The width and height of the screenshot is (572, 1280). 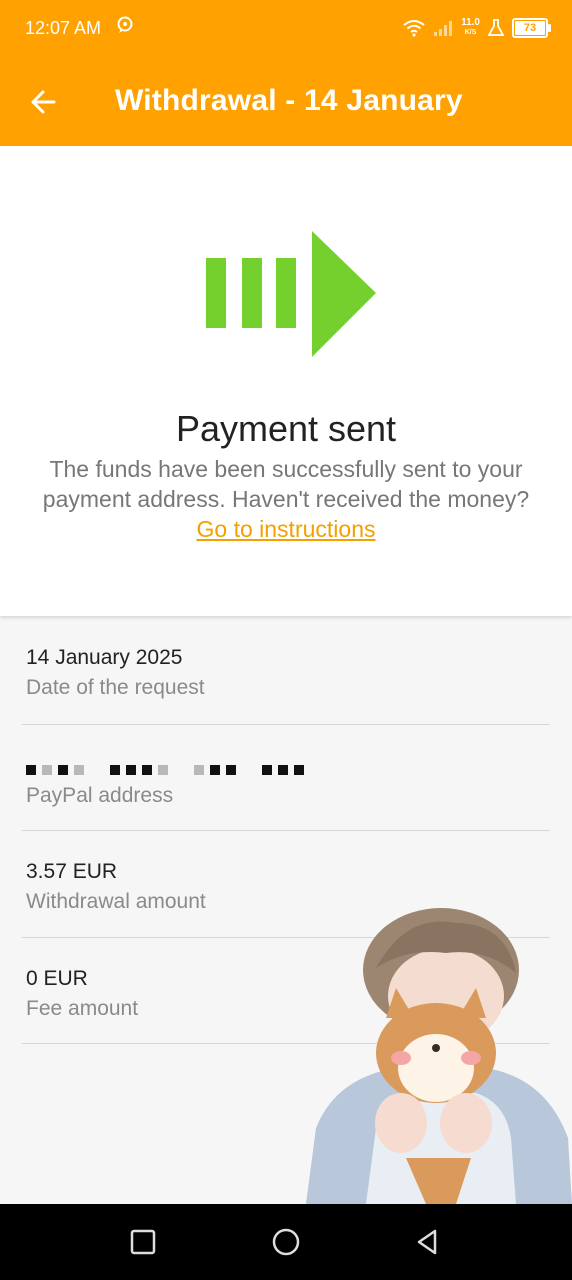 I want to click on lab-flask-icon, so click(x=496, y=27).